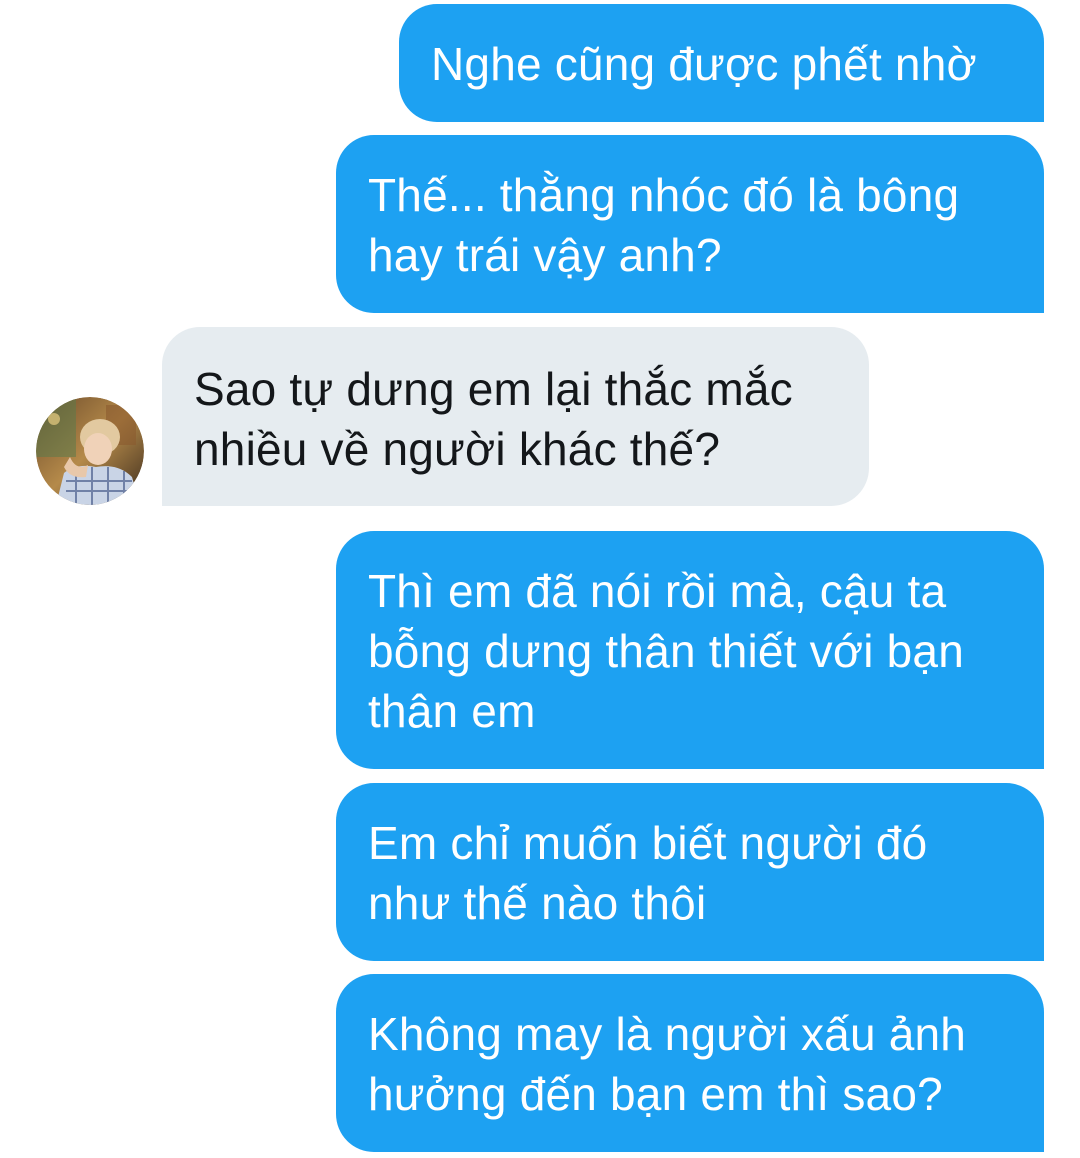 The height and width of the screenshot is (1158, 1080). I want to click on outgoing-message-bubble: Nghe cũng được phết nhờ, so click(721, 63).